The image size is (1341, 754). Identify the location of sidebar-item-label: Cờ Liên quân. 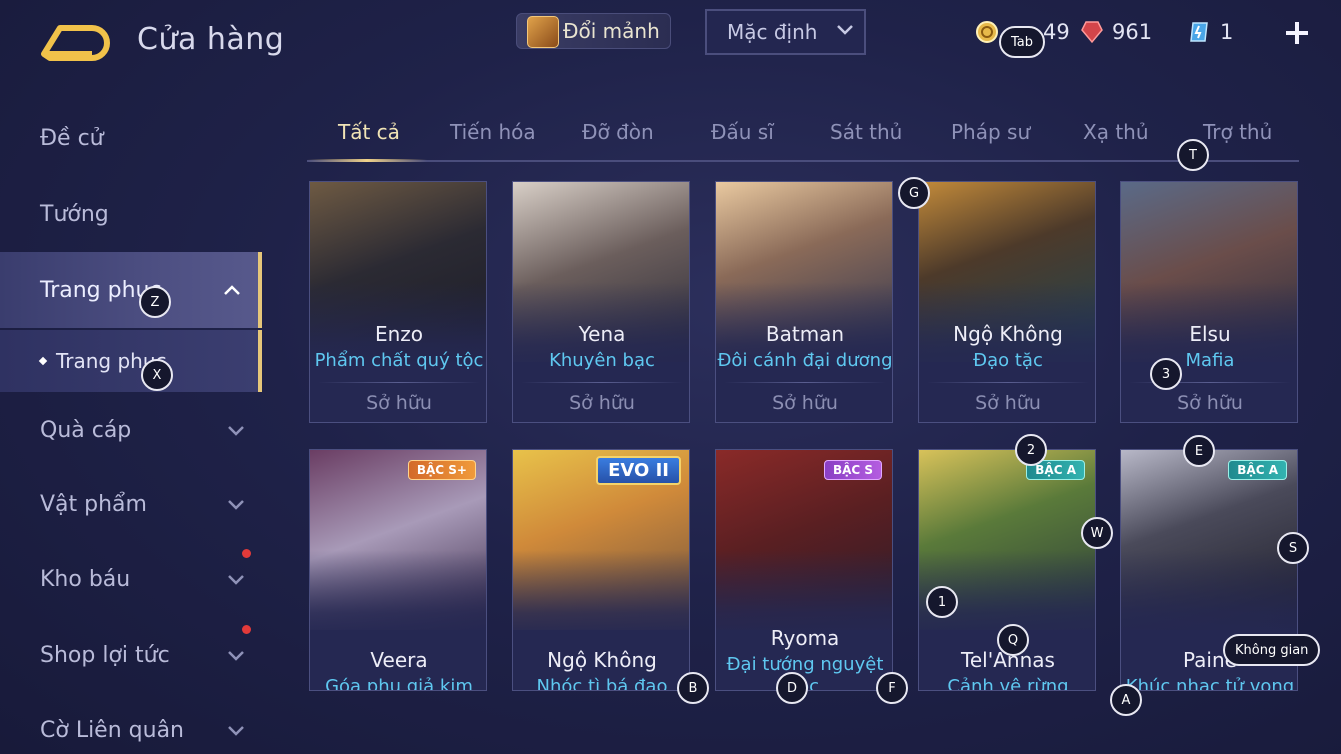
(112, 730).